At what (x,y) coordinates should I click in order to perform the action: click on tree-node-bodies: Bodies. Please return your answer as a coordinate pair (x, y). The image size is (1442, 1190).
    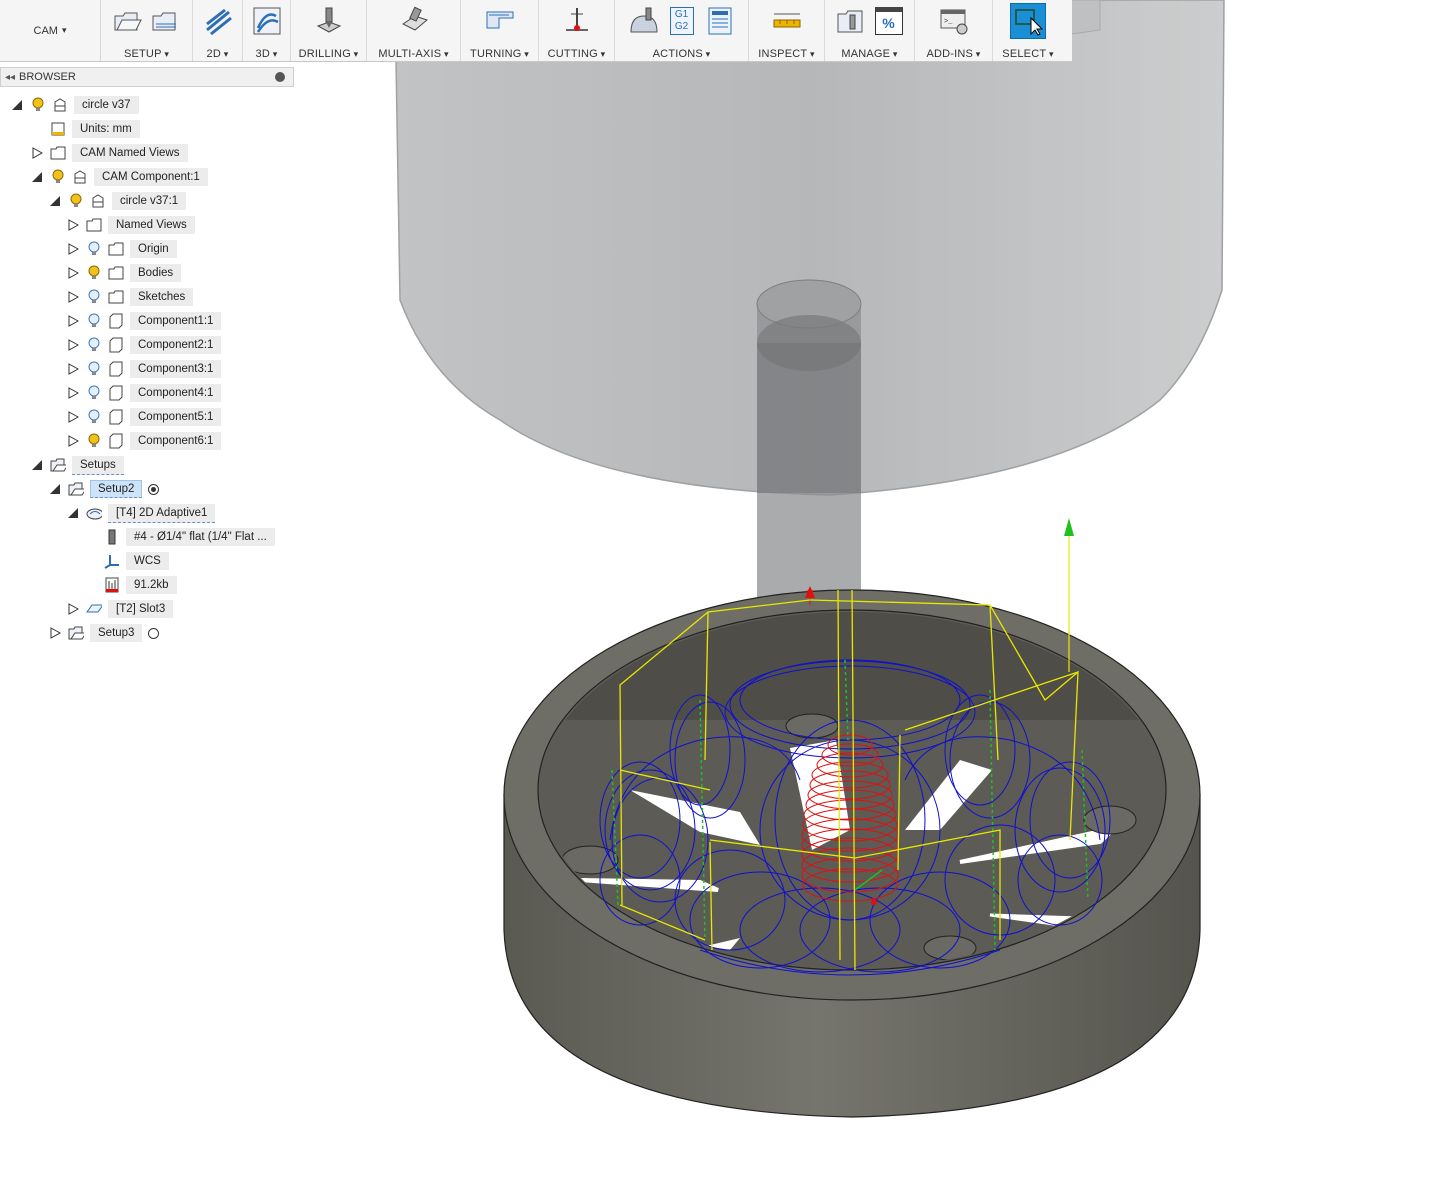
    Looking at the image, I should click on (124, 273).